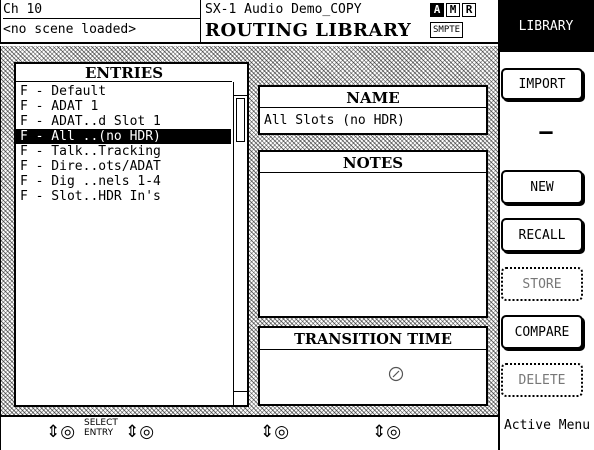 The width and height of the screenshot is (594, 450). Describe the element at coordinates (240, 89) in the screenshot. I see `scrollbar-up` at that location.